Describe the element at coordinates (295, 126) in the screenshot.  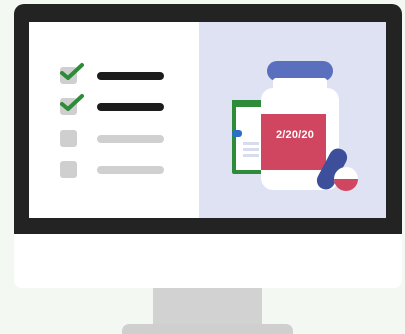
I see `medication-illustration` at that location.